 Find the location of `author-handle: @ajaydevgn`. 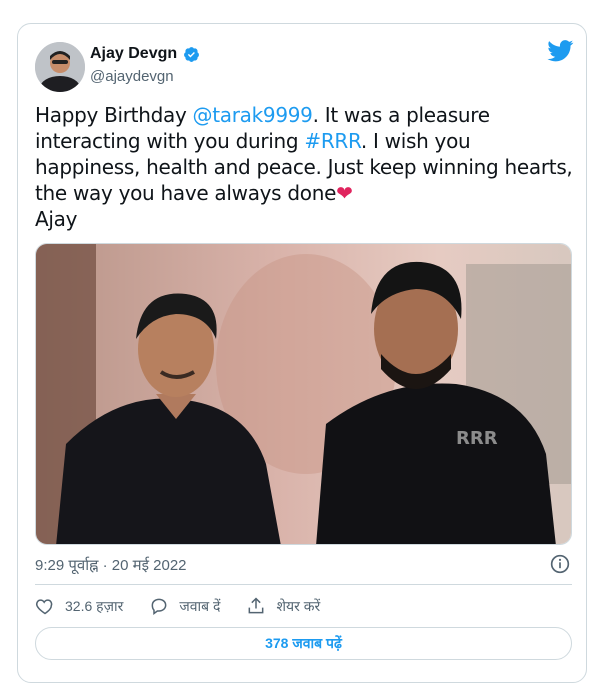

author-handle: @ajaydevgn is located at coordinates (132, 76).